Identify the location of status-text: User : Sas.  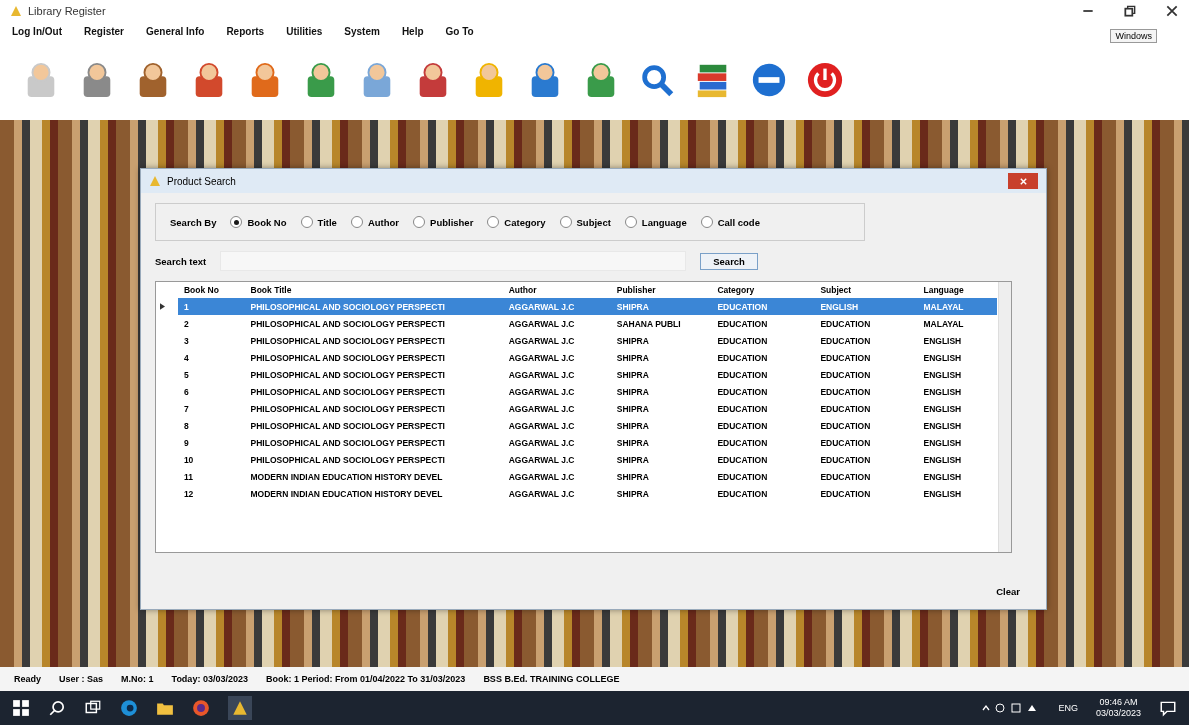
(81, 679).